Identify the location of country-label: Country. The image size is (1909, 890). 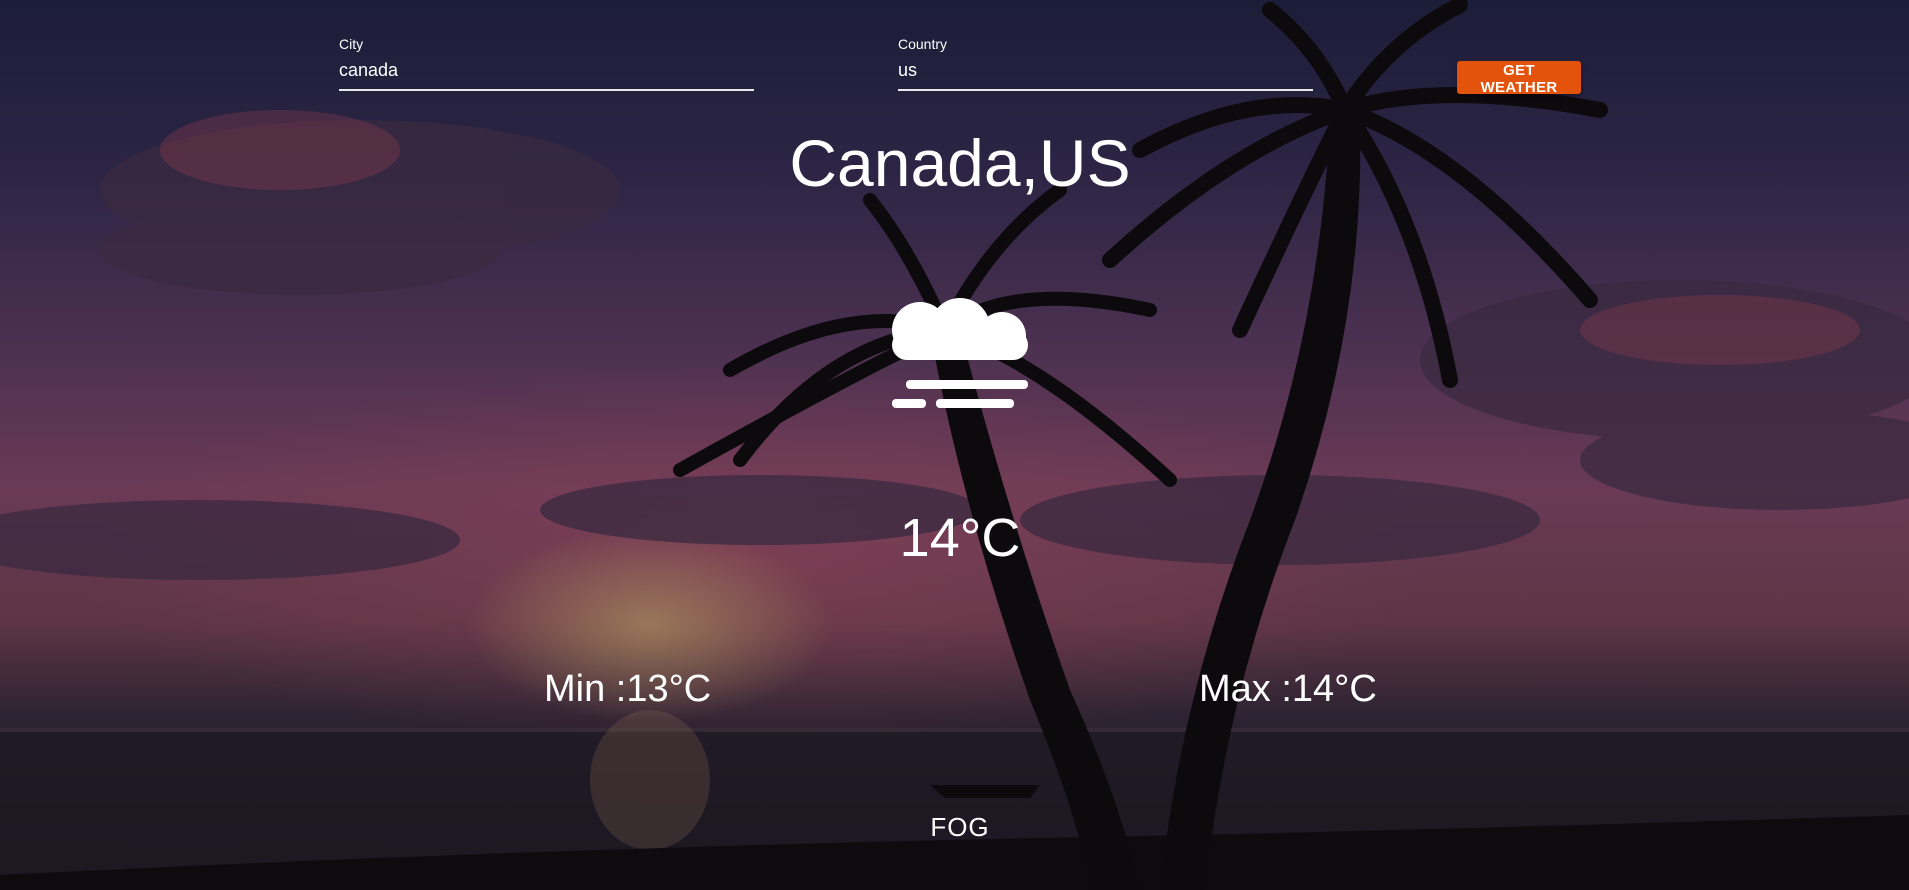
(923, 44).